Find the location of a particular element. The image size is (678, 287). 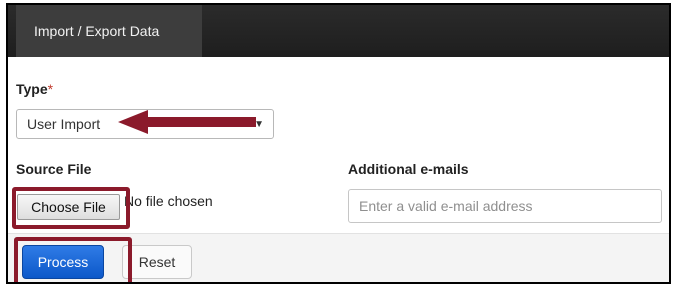

choose-file-label: Choose File is located at coordinates (68, 207).